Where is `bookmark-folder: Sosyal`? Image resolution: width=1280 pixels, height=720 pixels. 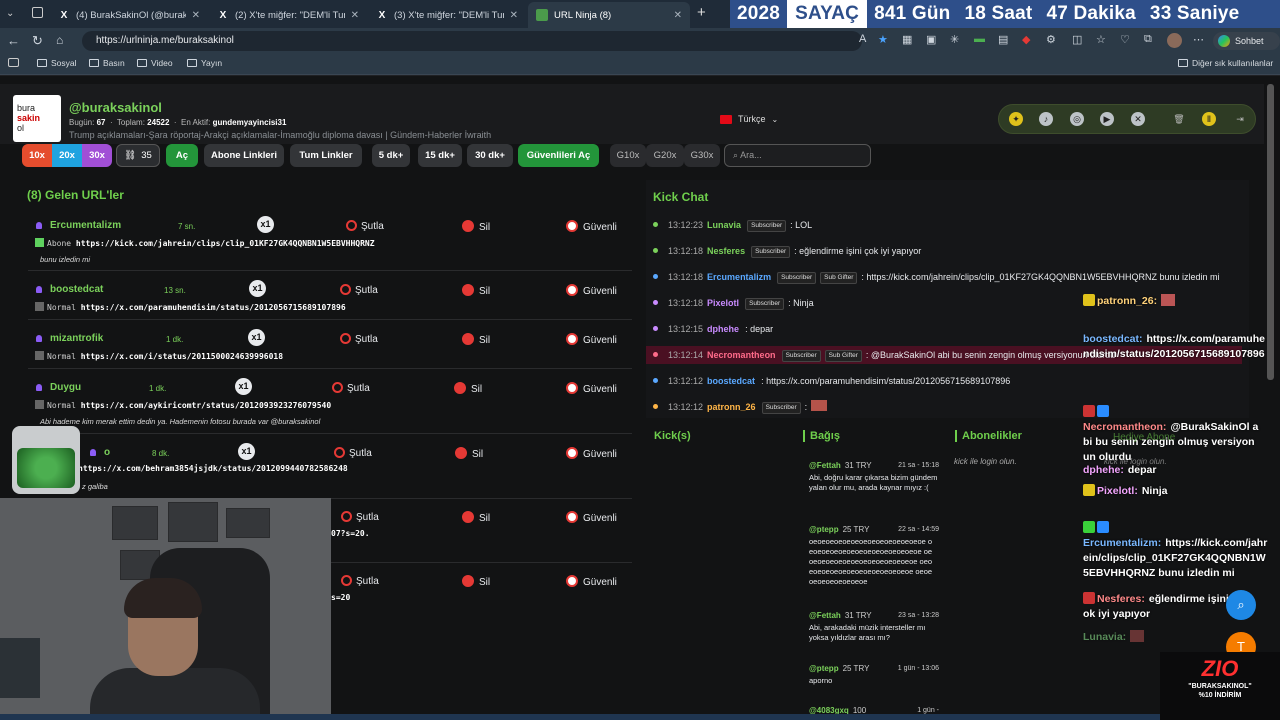 bookmark-folder: Sosyal is located at coordinates (57, 63).